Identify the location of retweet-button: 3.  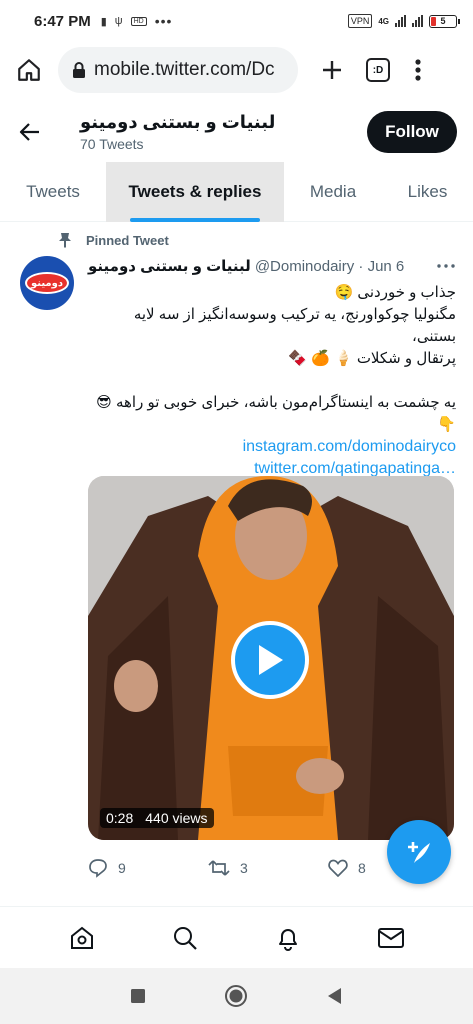
(268, 868).